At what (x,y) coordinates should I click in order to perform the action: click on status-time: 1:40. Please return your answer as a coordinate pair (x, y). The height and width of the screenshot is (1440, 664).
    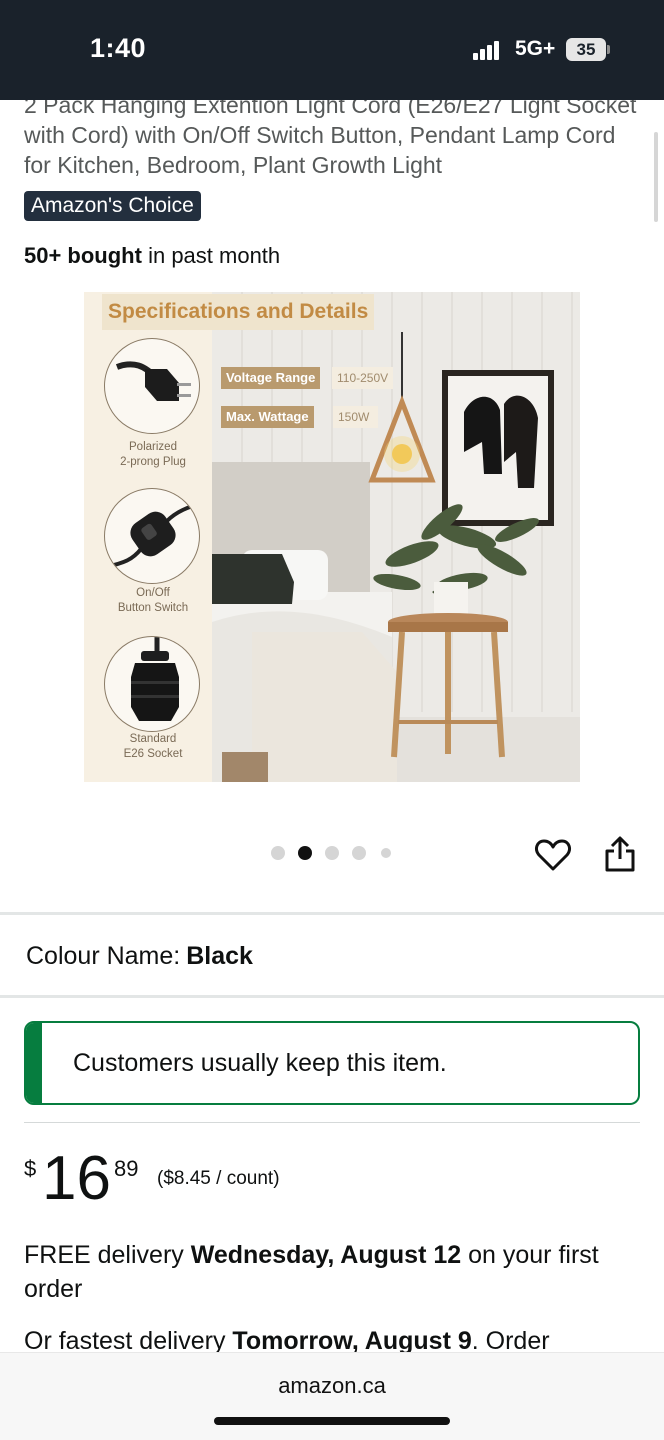
    Looking at the image, I should click on (118, 48).